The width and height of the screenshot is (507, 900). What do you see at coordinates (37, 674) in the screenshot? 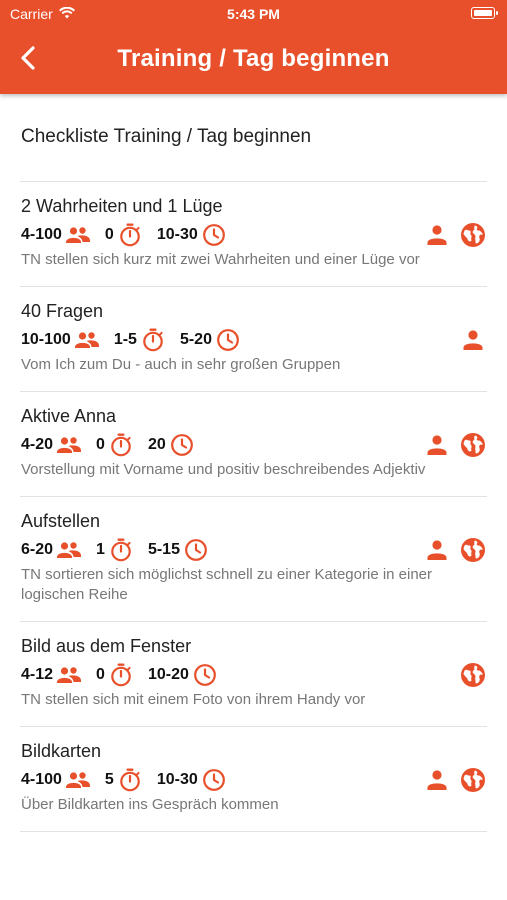
I see `participants-value: 4-12` at bounding box center [37, 674].